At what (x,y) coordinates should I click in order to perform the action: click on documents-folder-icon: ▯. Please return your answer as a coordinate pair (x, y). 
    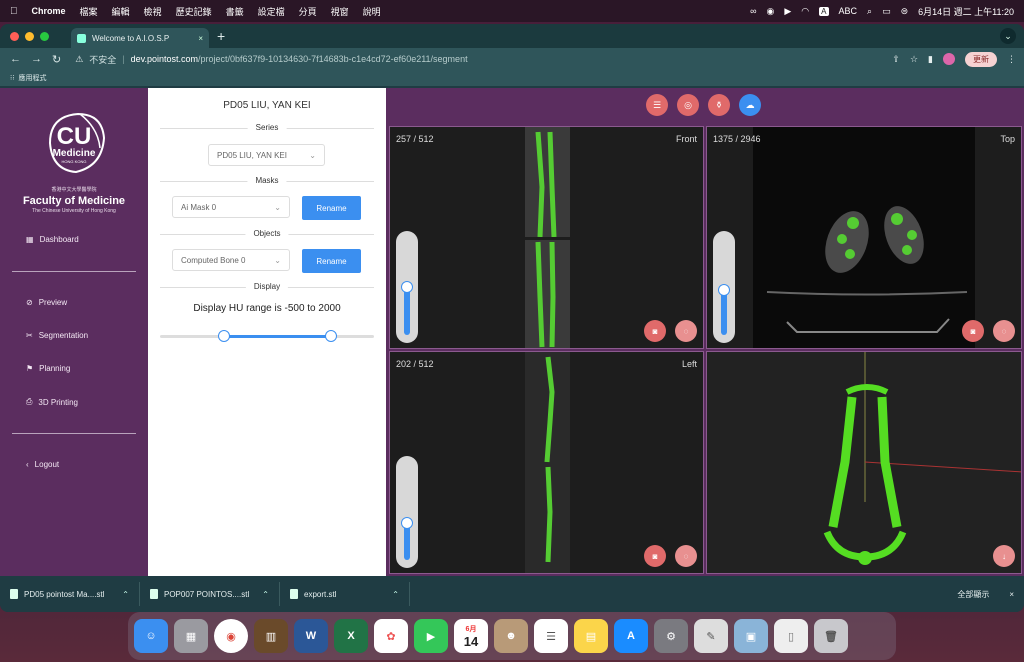
    Looking at the image, I should click on (791, 636).